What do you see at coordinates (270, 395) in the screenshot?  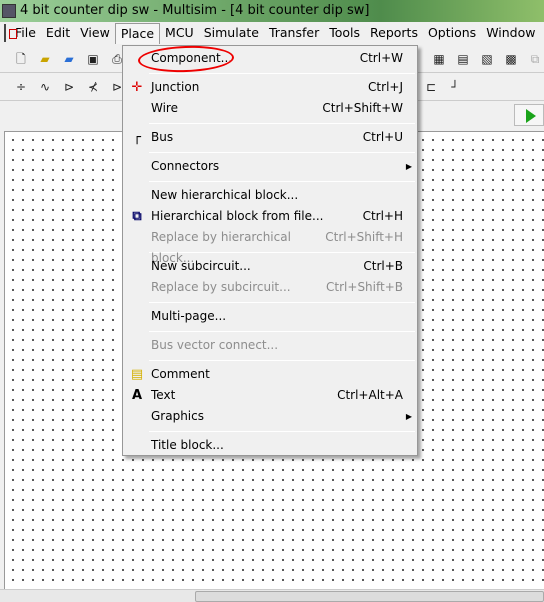 I see `menu-item-text: A Text Ctrl+Alt+A` at bounding box center [270, 395].